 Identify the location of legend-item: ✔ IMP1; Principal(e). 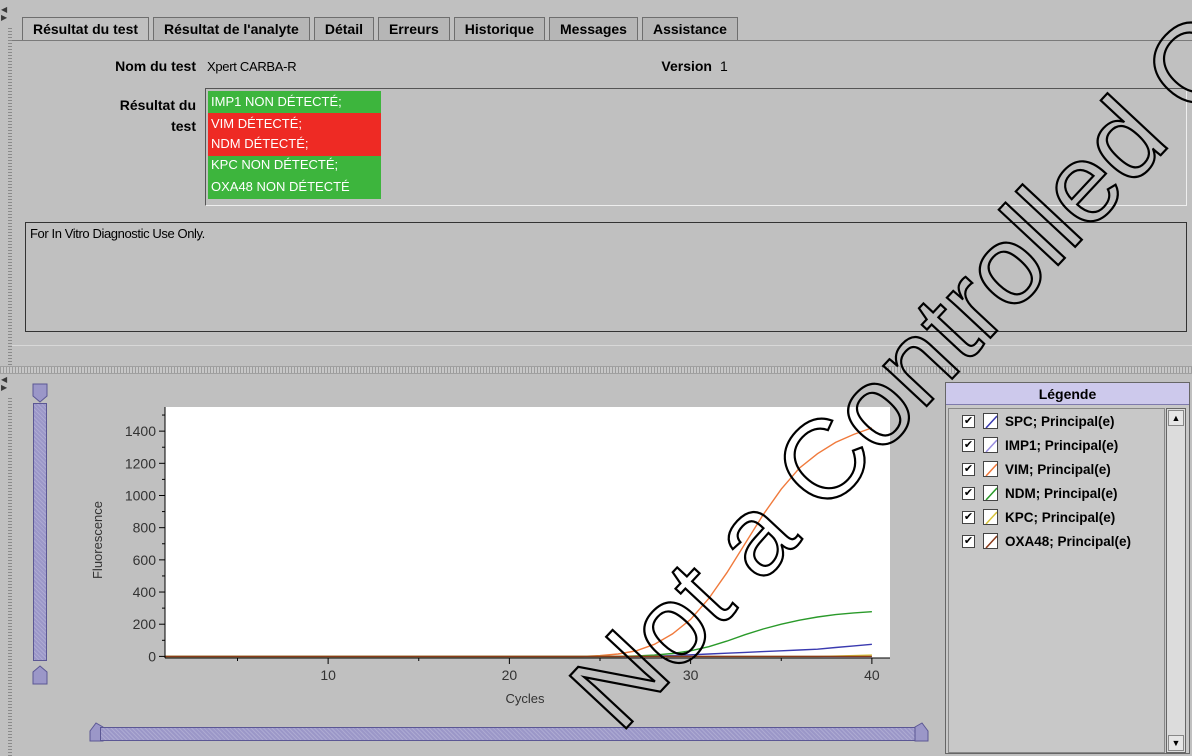
(1056, 445).